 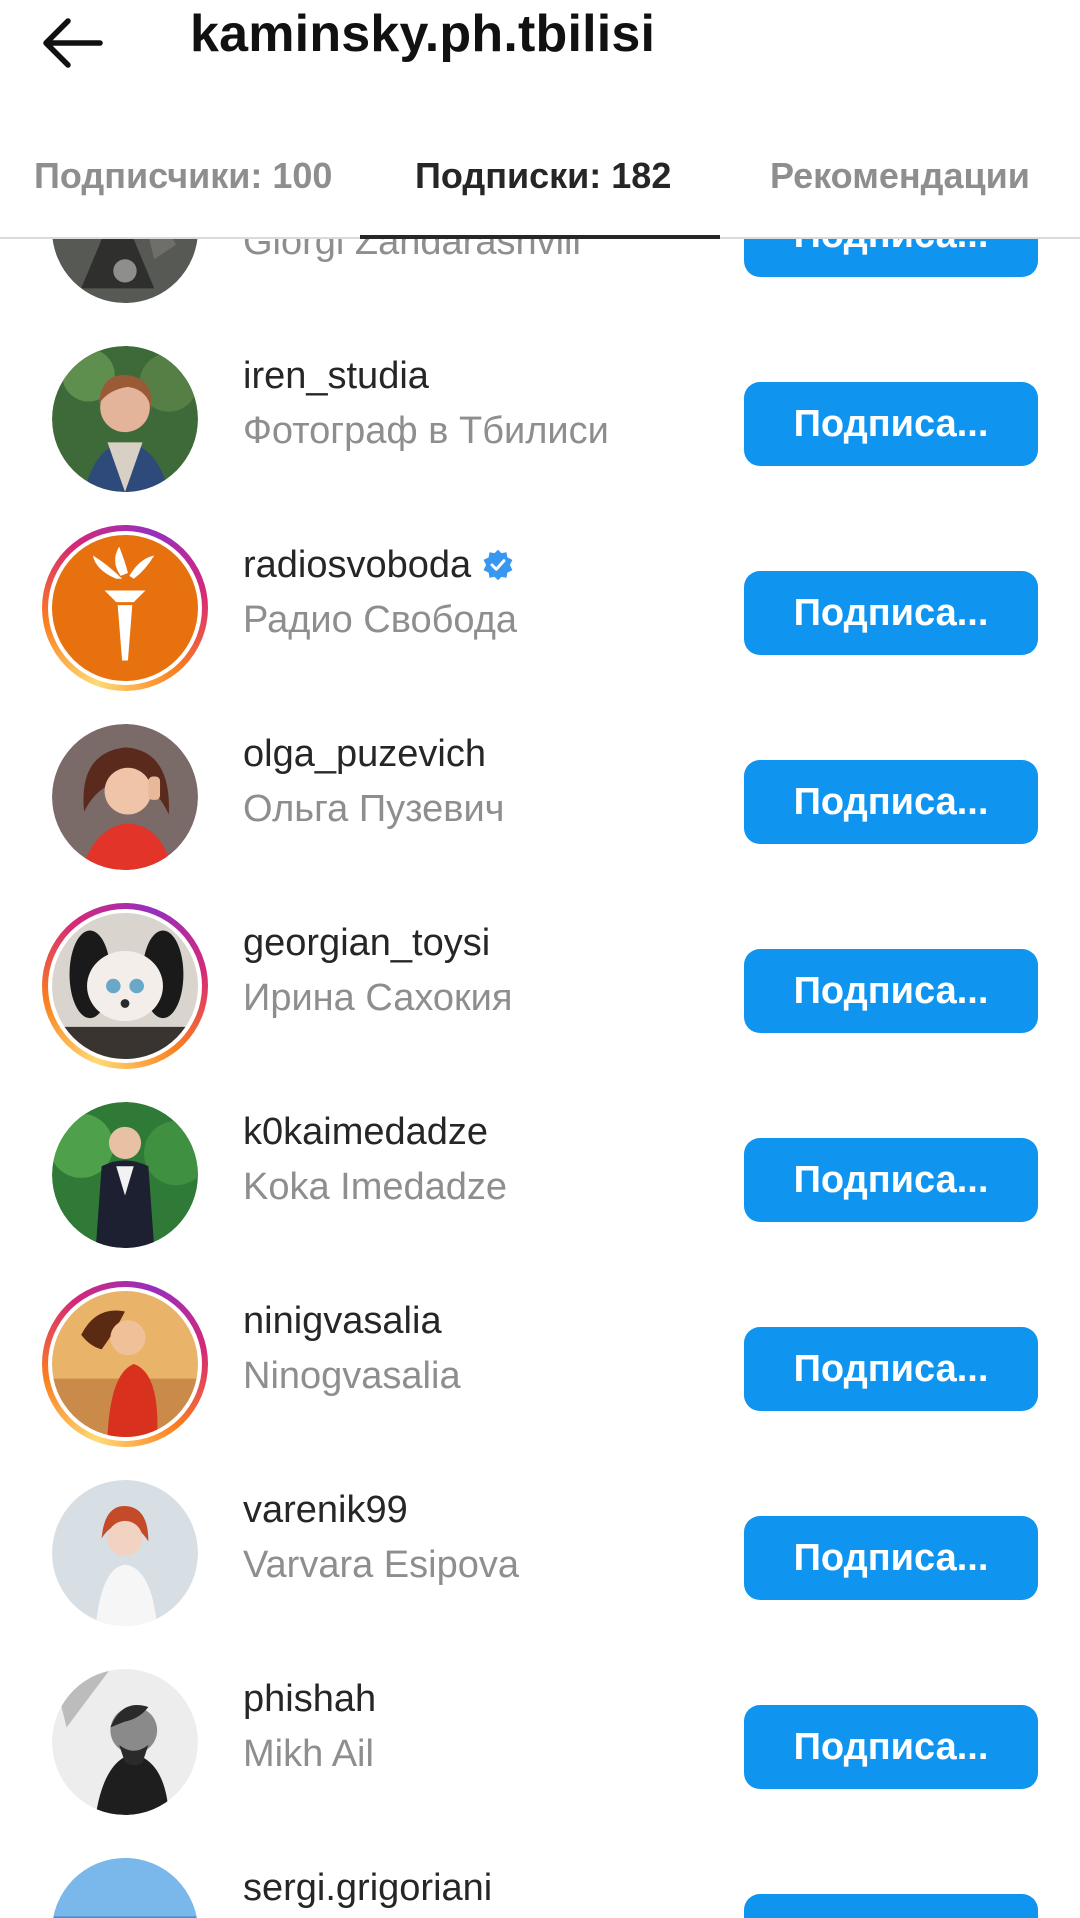 I want to click on username: iren_studia, so click(x=336, y=376).